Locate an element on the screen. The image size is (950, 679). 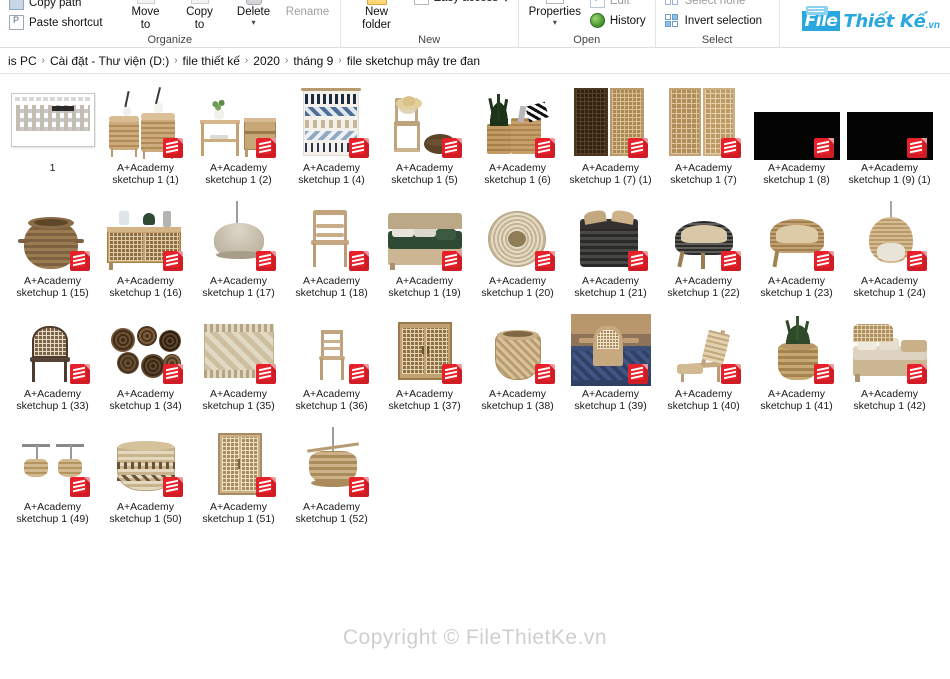
ribbon: Copy path Paste shortcut Move to Copy to is located at coordinates (475, 24).